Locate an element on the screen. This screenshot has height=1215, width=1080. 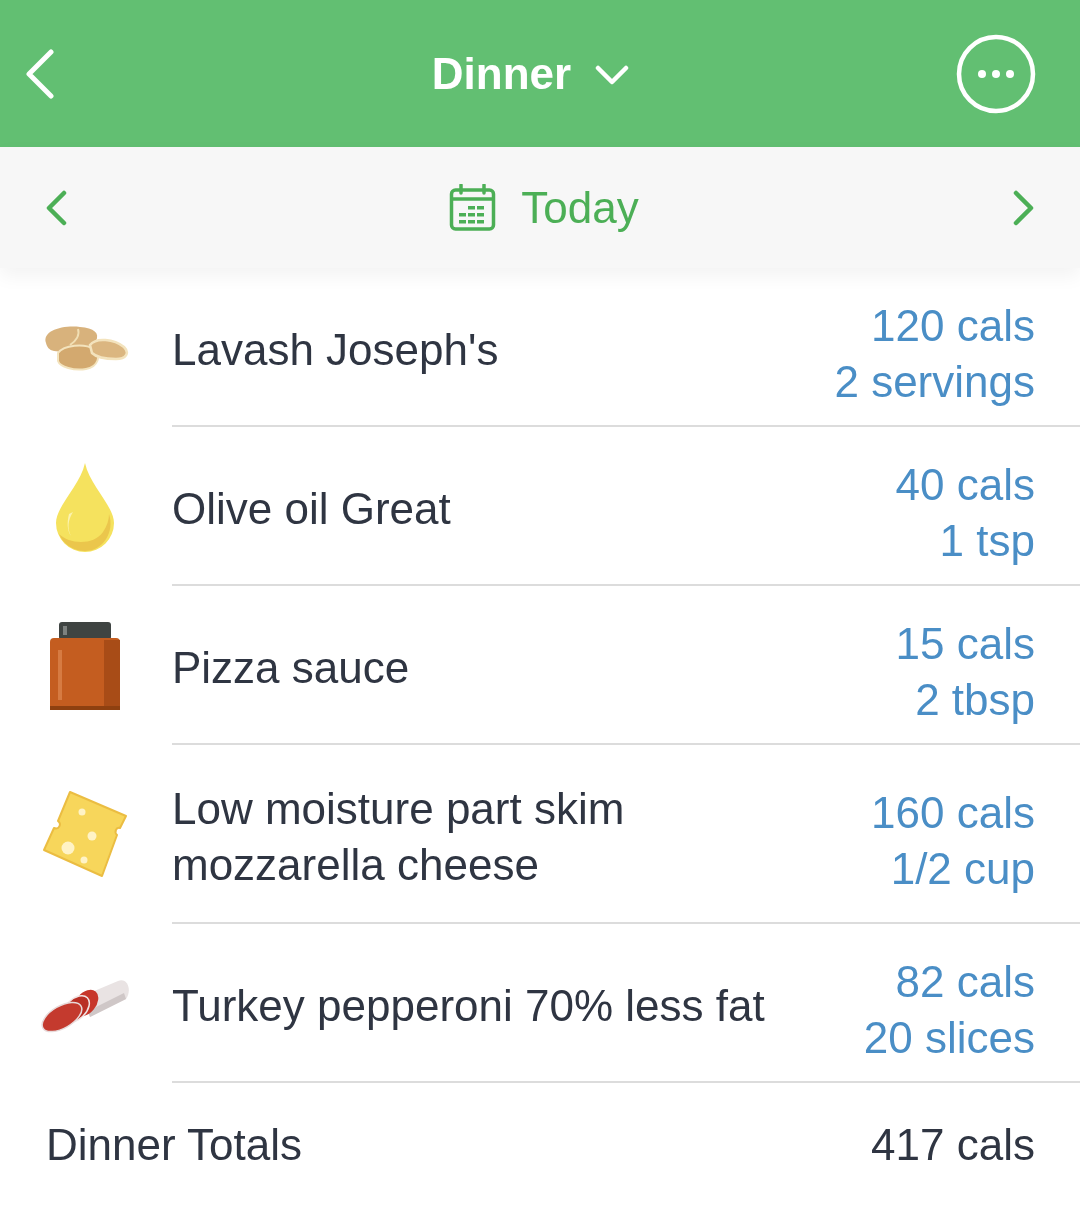
serving-size: 1 tsp is located at coordinates (987, 541).